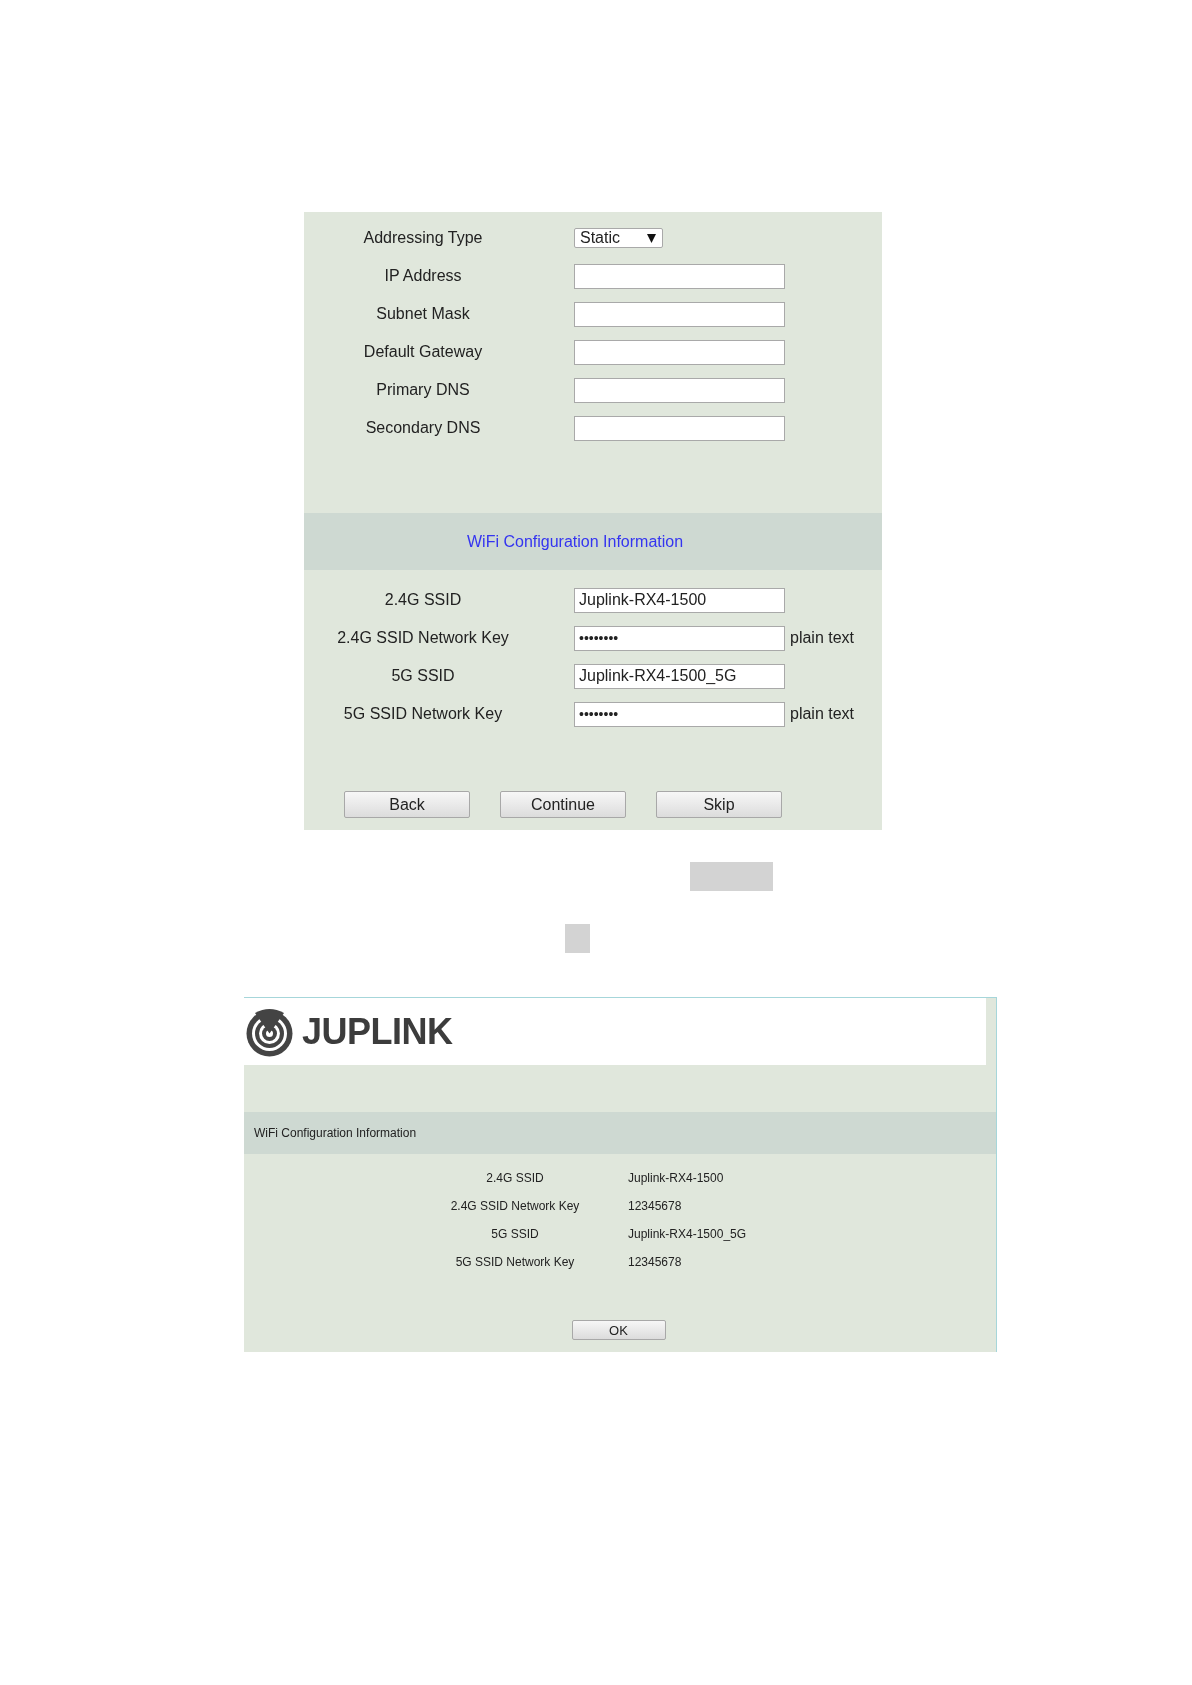  What do you see at coordinates (423, 238) in the screenshot?
I see `field-label: Addressing Type` at bounding box center [423, 238].